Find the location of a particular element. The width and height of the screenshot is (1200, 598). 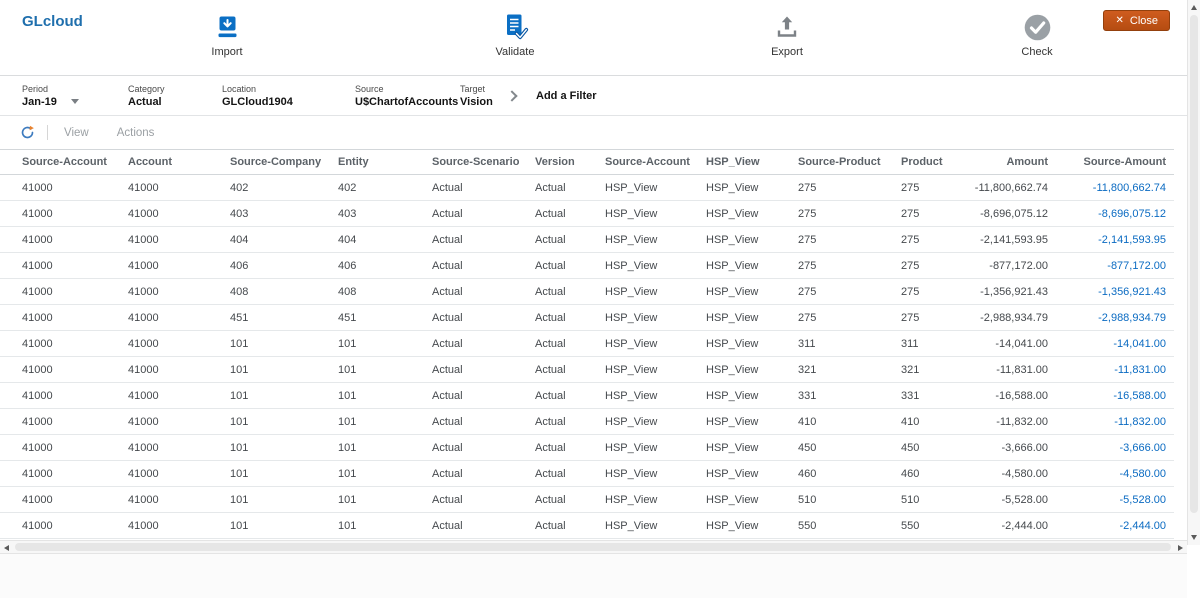

import-icon is located at coordinates (227, 27).